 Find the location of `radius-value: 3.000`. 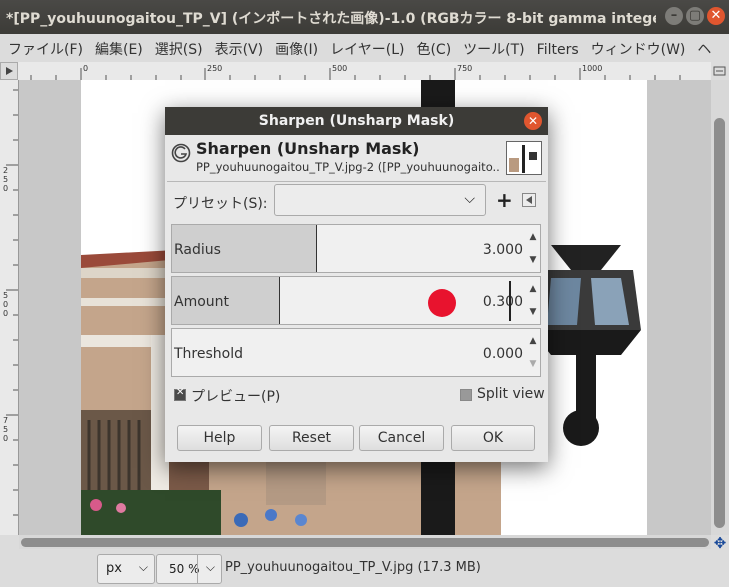

radius-value: 3.000 is located at coordinates (503, 250).